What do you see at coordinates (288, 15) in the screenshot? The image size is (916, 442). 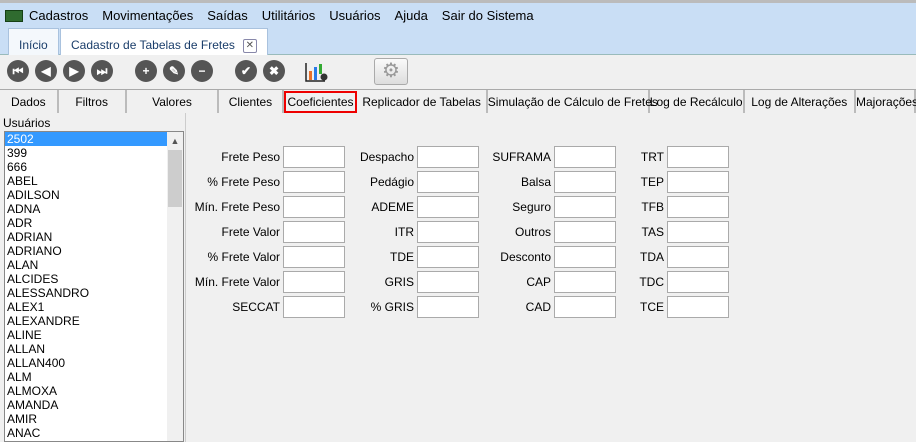 I see `menu-item: Utilitários` at bounding box center [288, 15].